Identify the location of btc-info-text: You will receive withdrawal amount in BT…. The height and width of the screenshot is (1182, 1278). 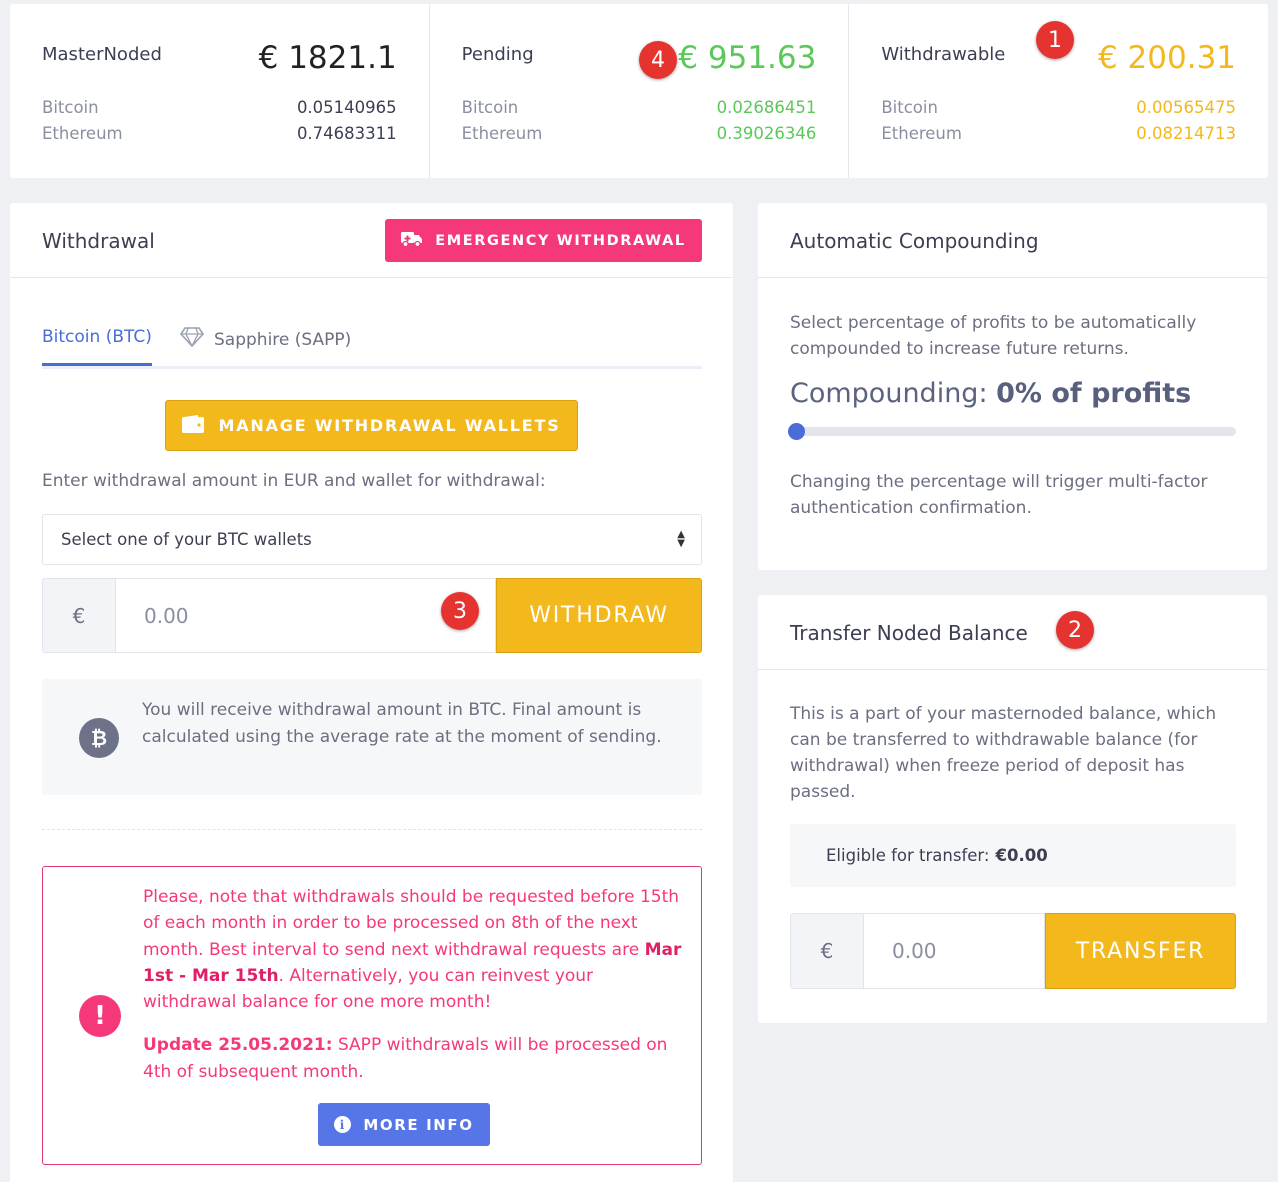
(402, 723).